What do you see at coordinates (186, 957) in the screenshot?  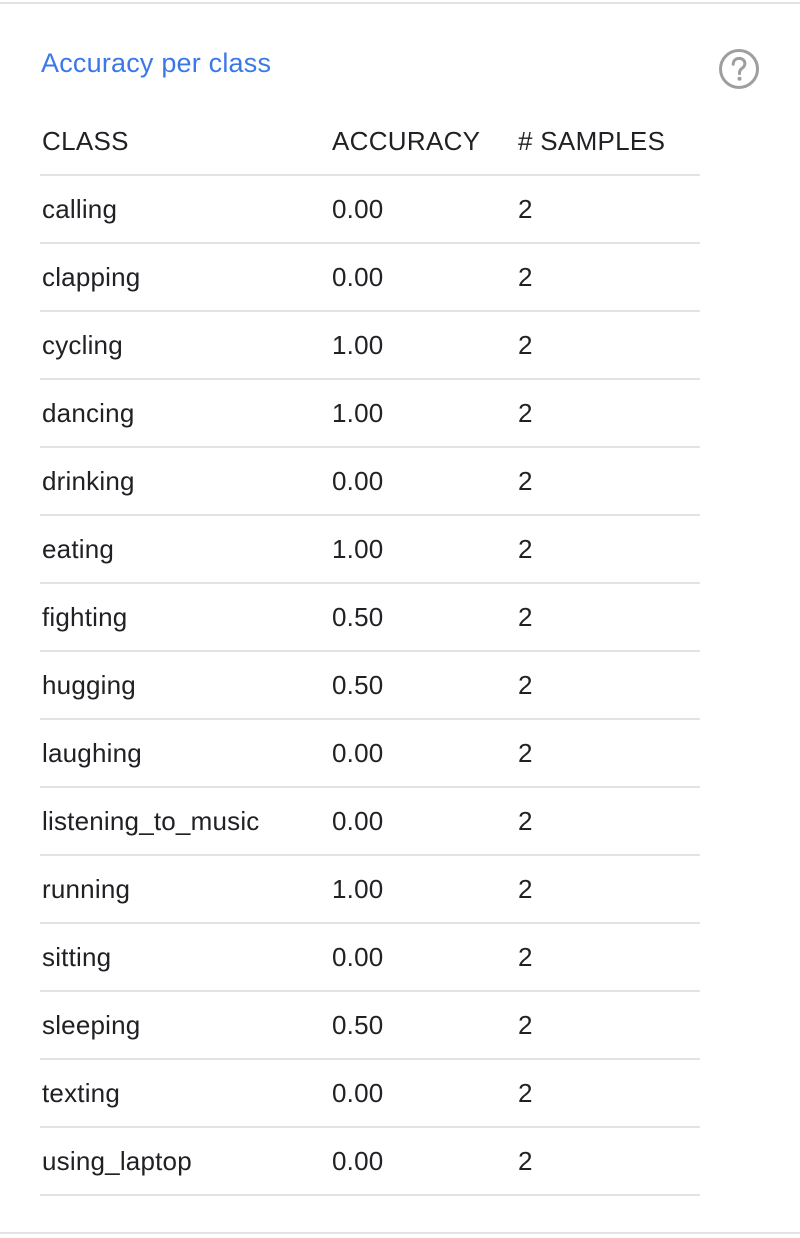 I see `cell-class: sitting` at bounding box center [186, 957].